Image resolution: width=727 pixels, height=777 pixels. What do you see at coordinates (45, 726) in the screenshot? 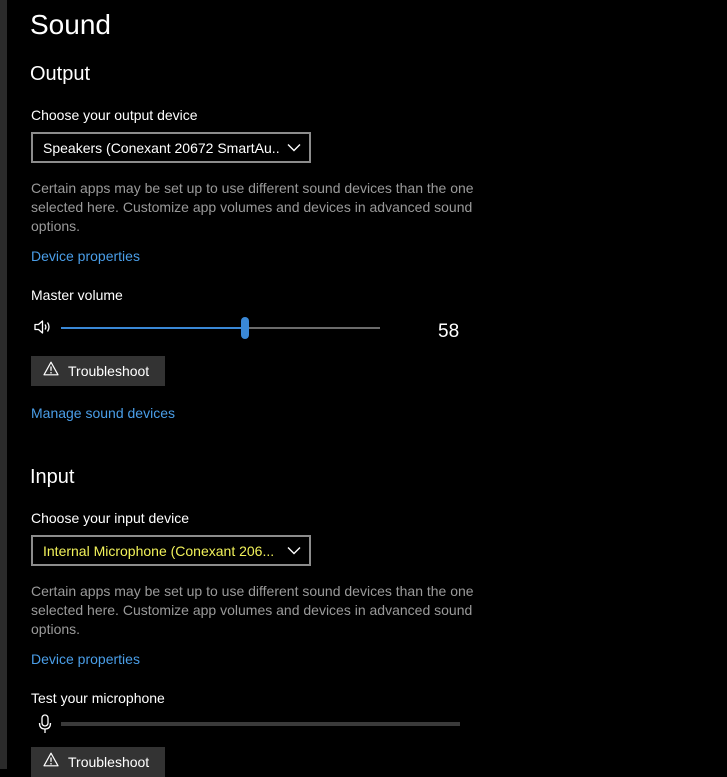
I see `microphone-icon` at bounding box center [45, 726].